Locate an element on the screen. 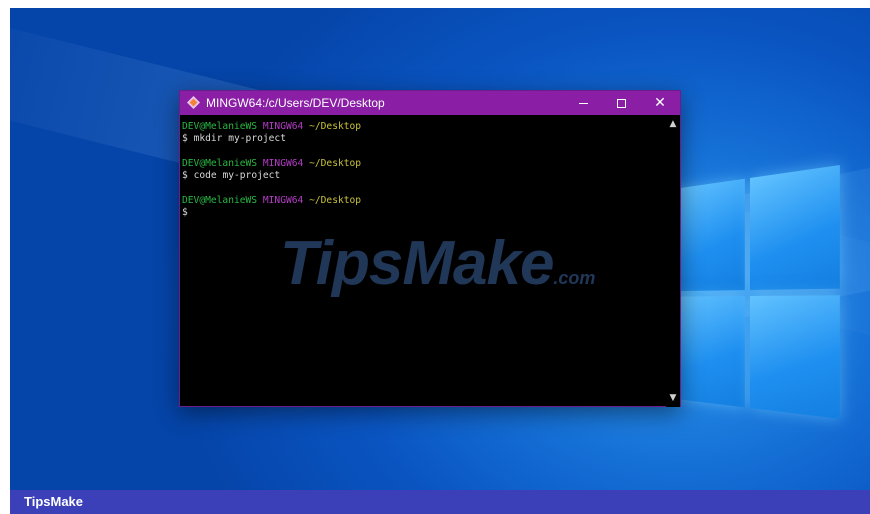 The height and width of the screenshot is (514, 870). scroll-down-arrow-icon: ▼ is located at coordinates (673, 398).